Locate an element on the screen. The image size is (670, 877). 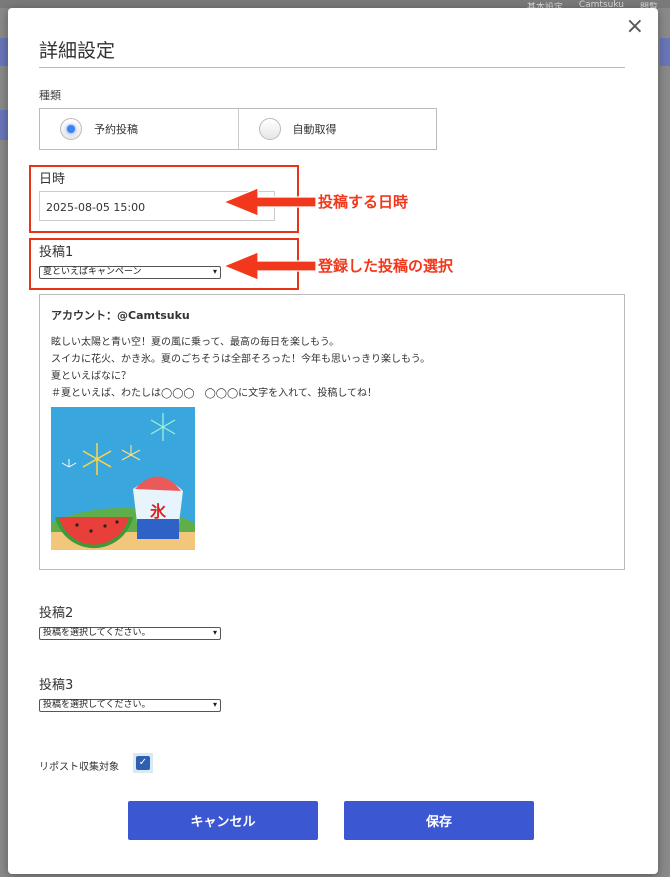
preview-account: アカウント：@Camtsuku is located at coordinates (120, 315).